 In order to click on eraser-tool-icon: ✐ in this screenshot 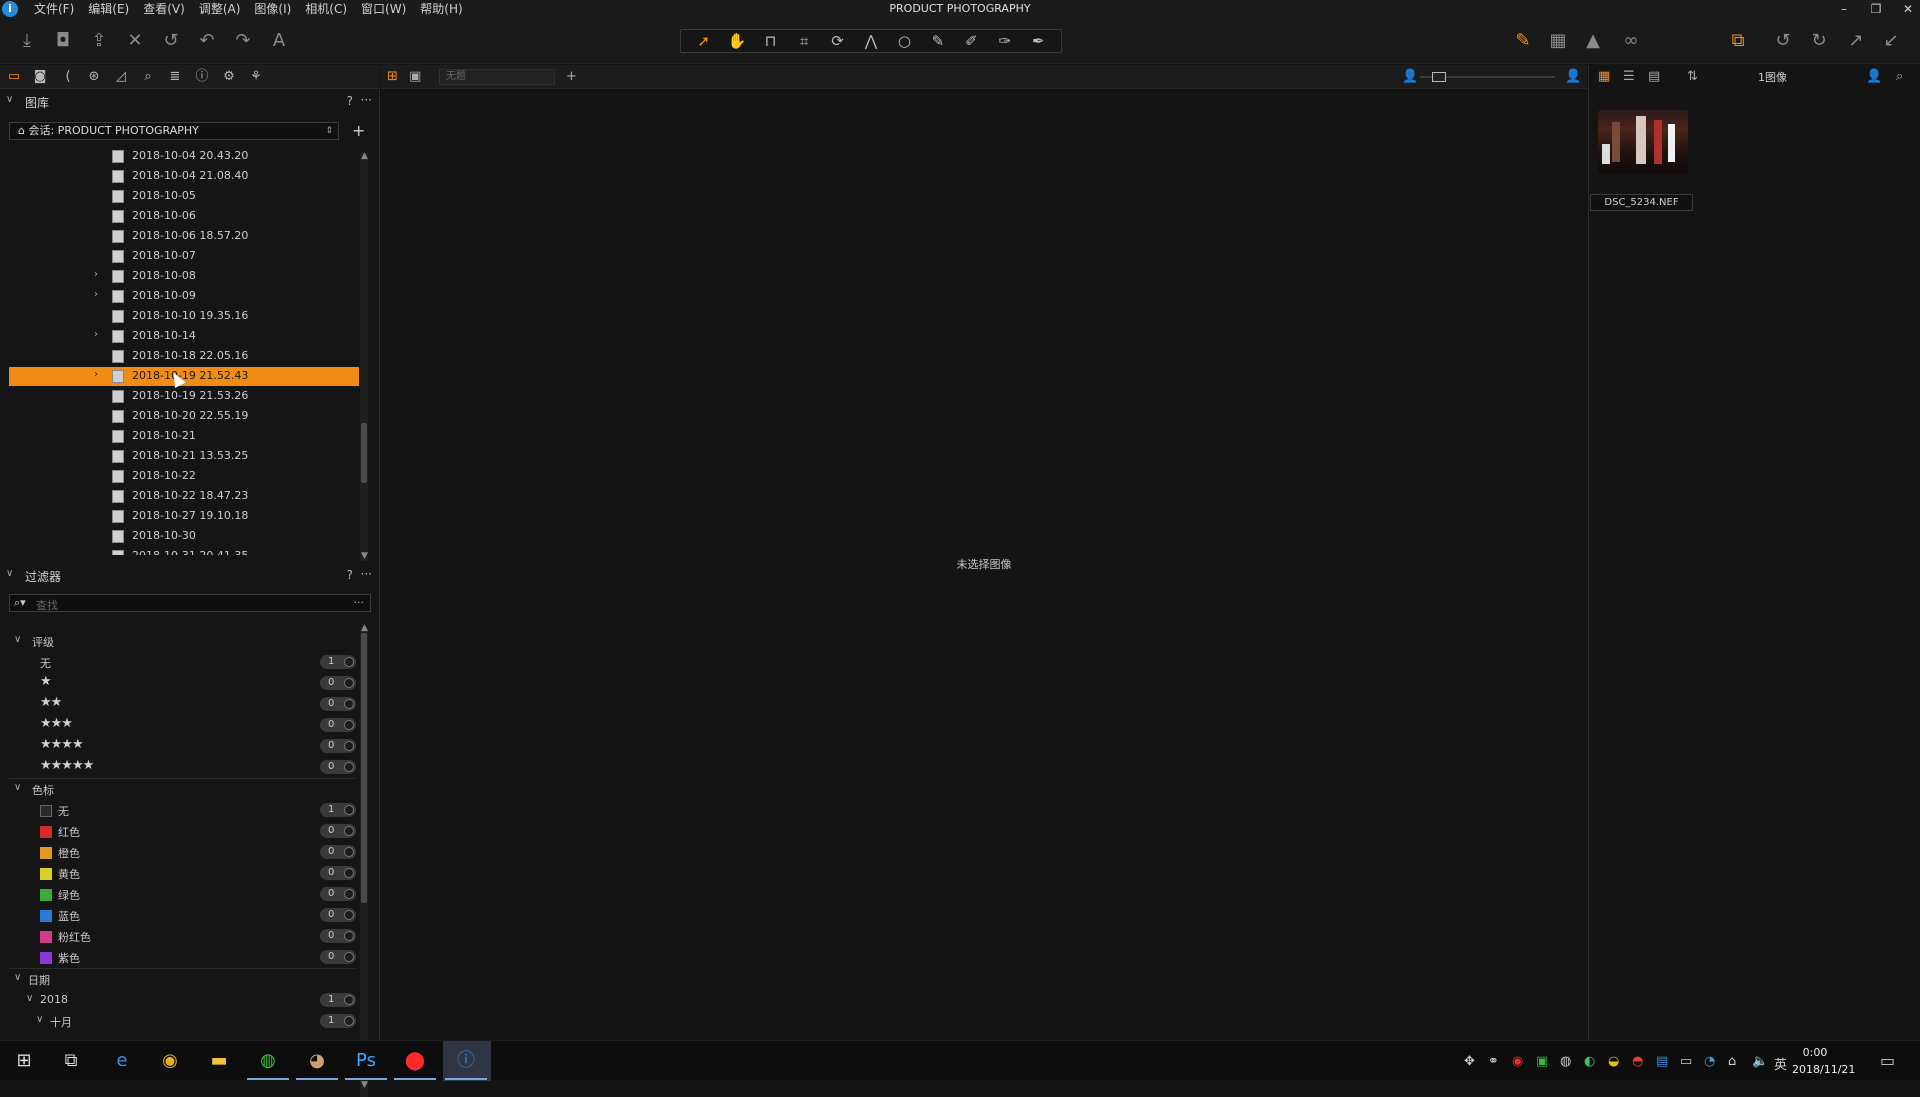, I will do `click(971, 41)`.